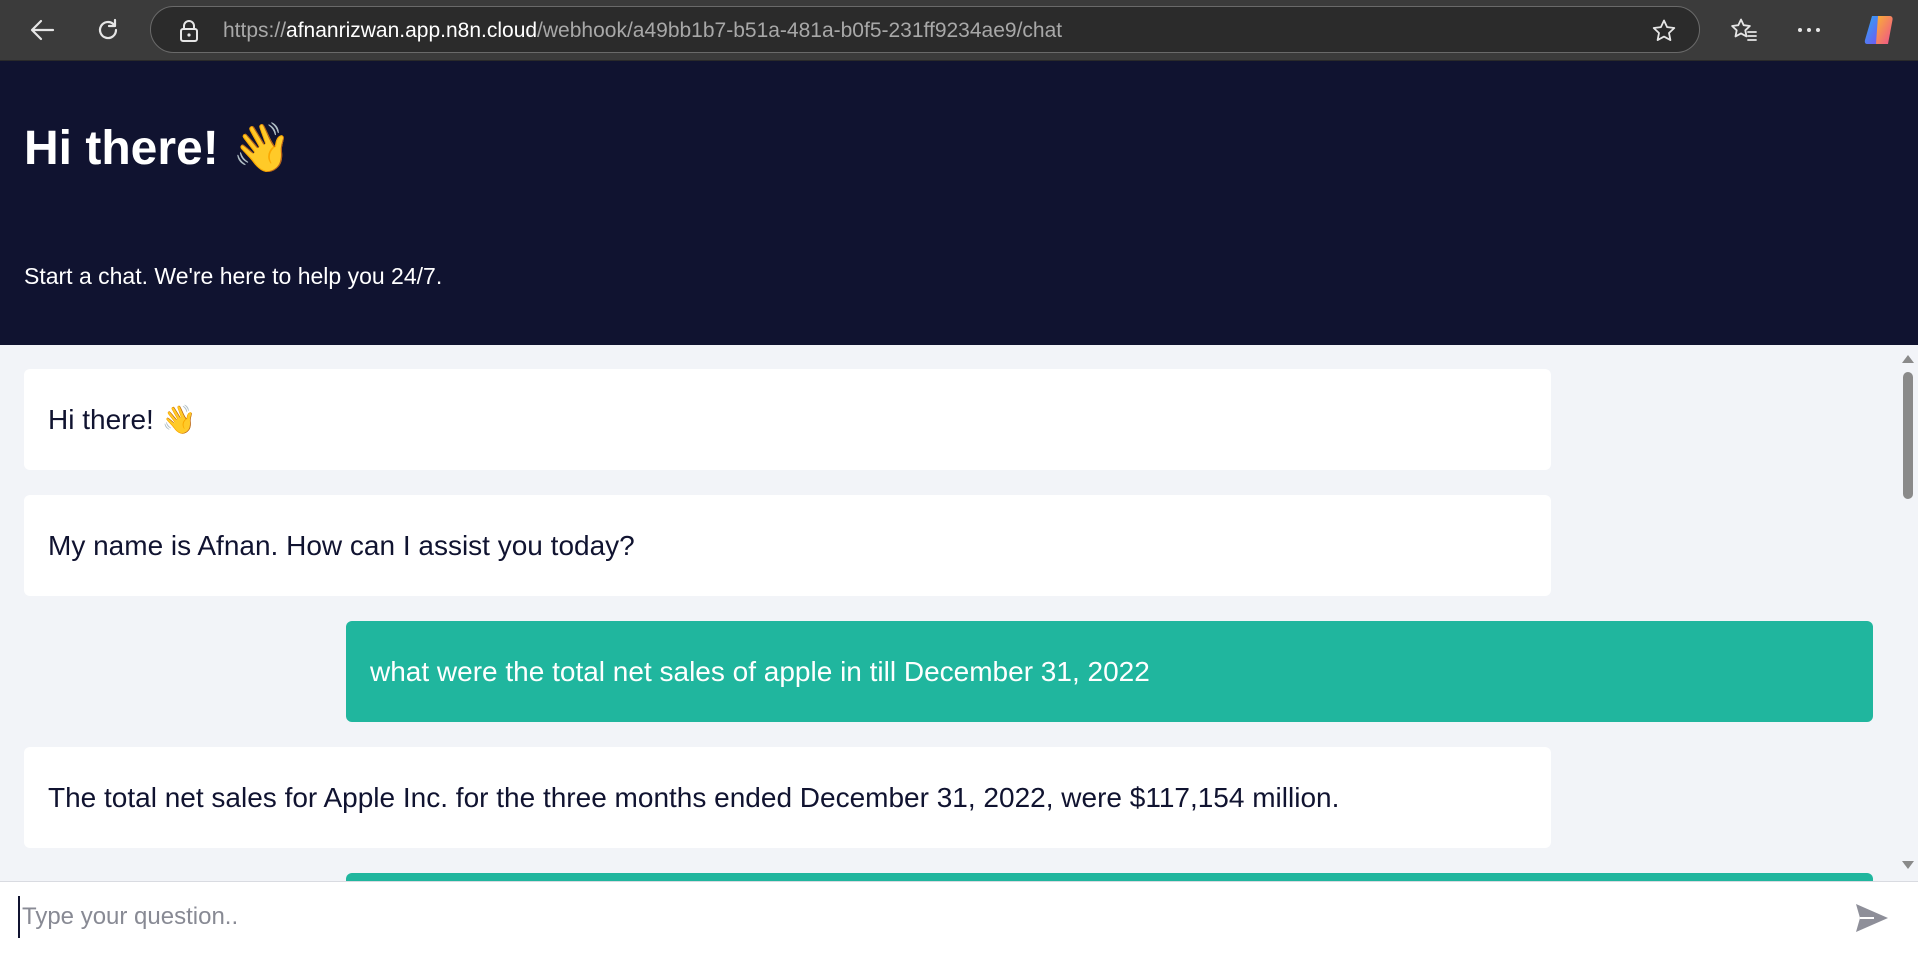 This screenshot has height=954, width=1918. I want to click on back-button, so click(42, 30).